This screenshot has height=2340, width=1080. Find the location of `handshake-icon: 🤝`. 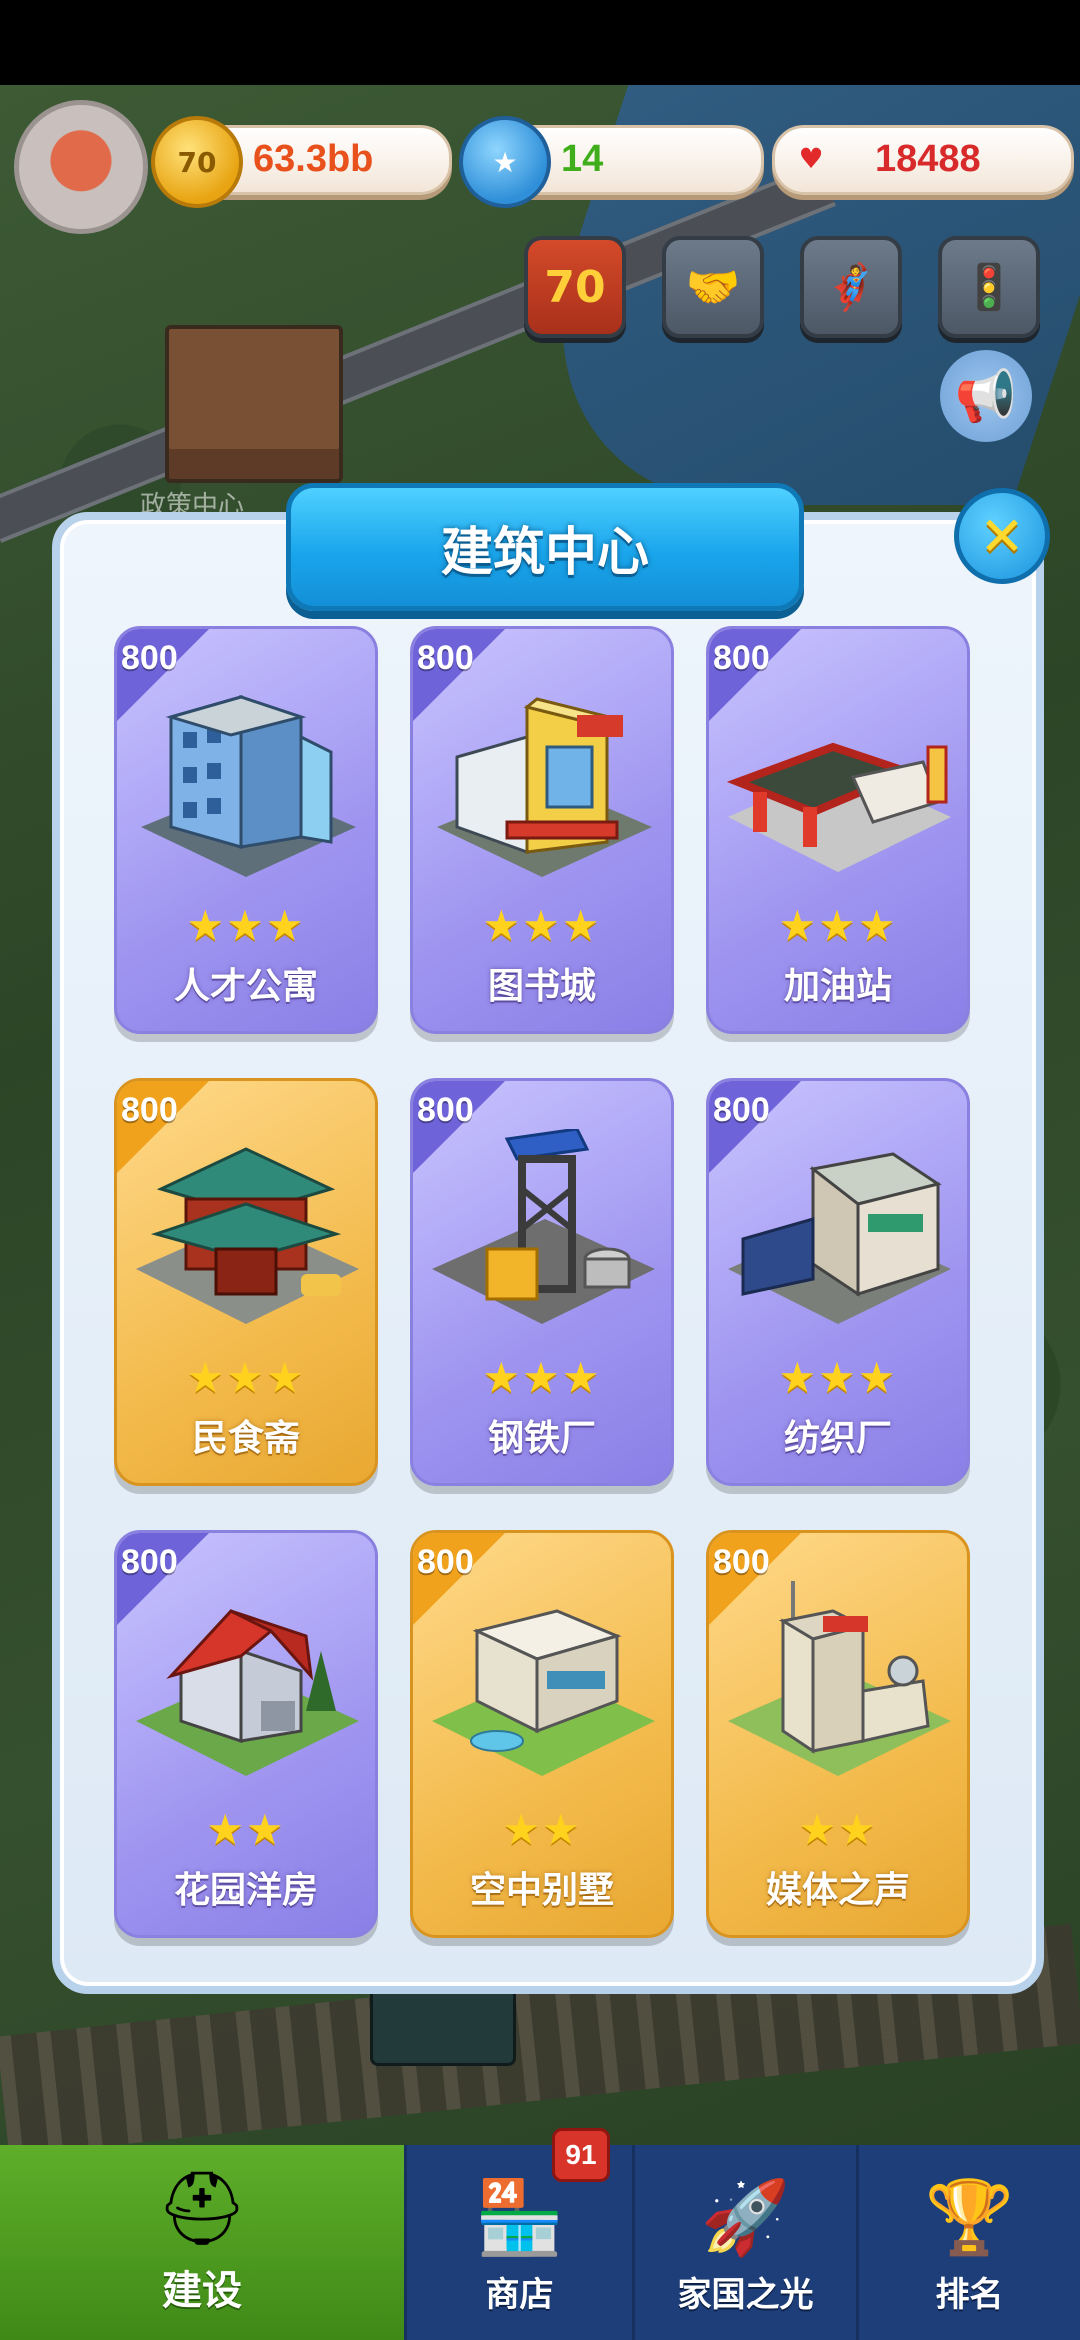

handshake-icon: 🤝 is located at coordinates (713, 287).